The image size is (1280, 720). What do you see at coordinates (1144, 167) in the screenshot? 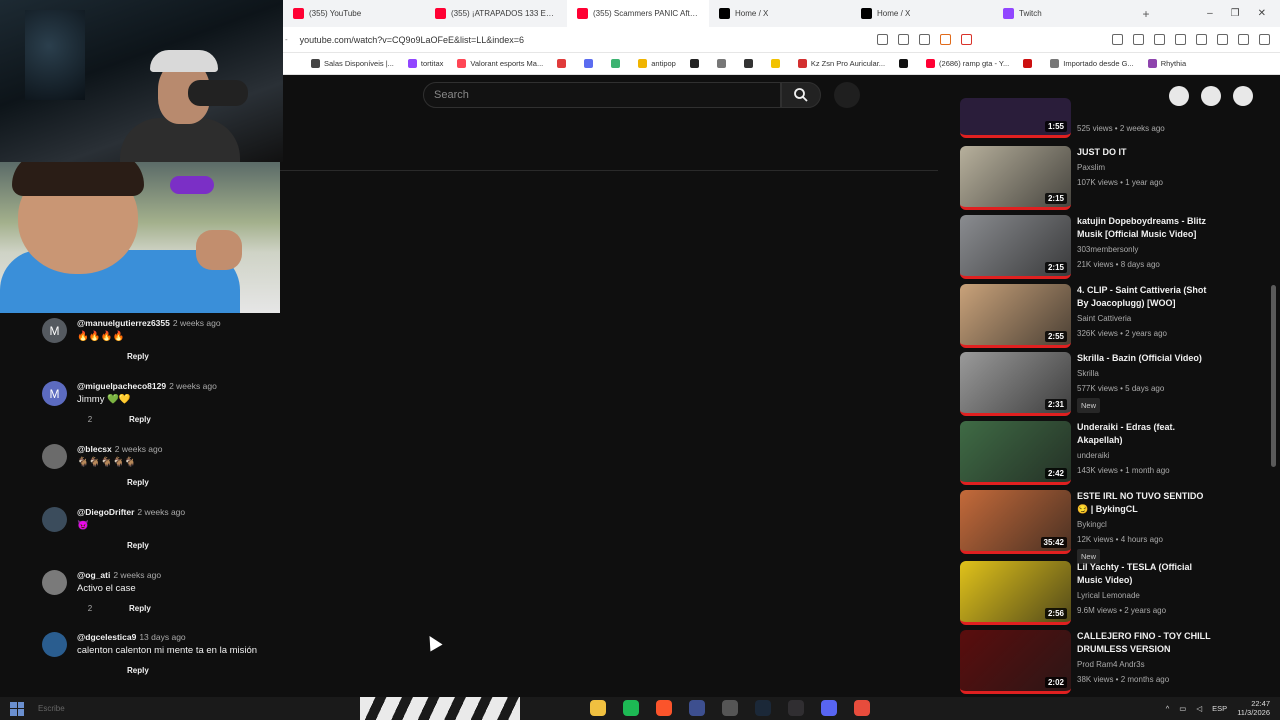
I see `video-channel: Paxslim` at bounding box center [1144, 167].